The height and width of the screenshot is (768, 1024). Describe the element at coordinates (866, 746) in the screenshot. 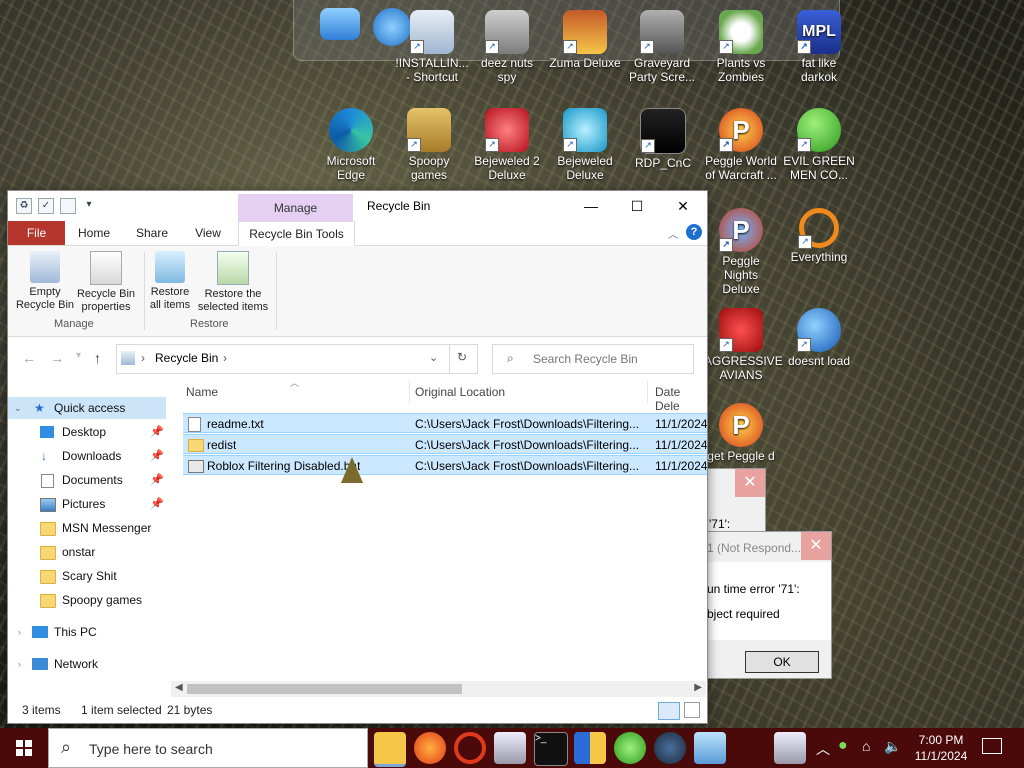

I see `network-tray-icon: ⌂` at that location.